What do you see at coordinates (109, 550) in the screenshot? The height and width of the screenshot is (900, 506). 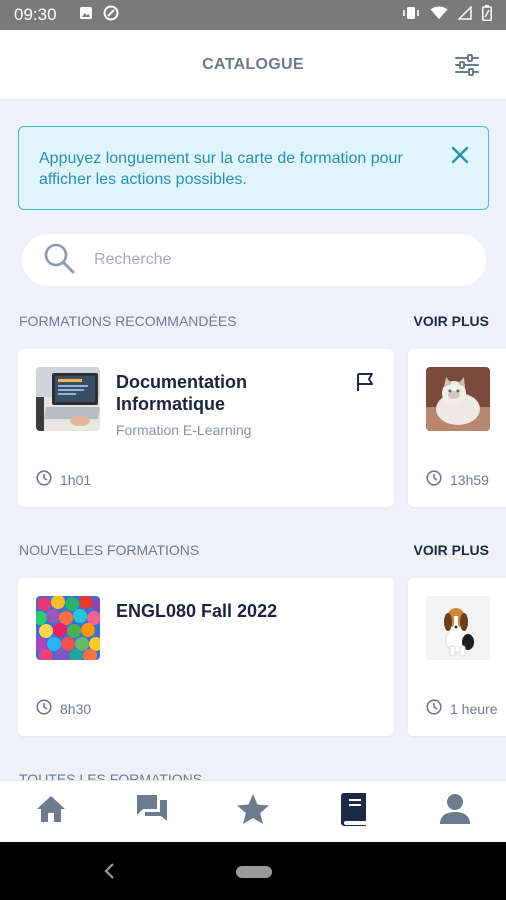 I see `section-label: NOUVELLES FORMATIONS` at bounding box center [109, 550].